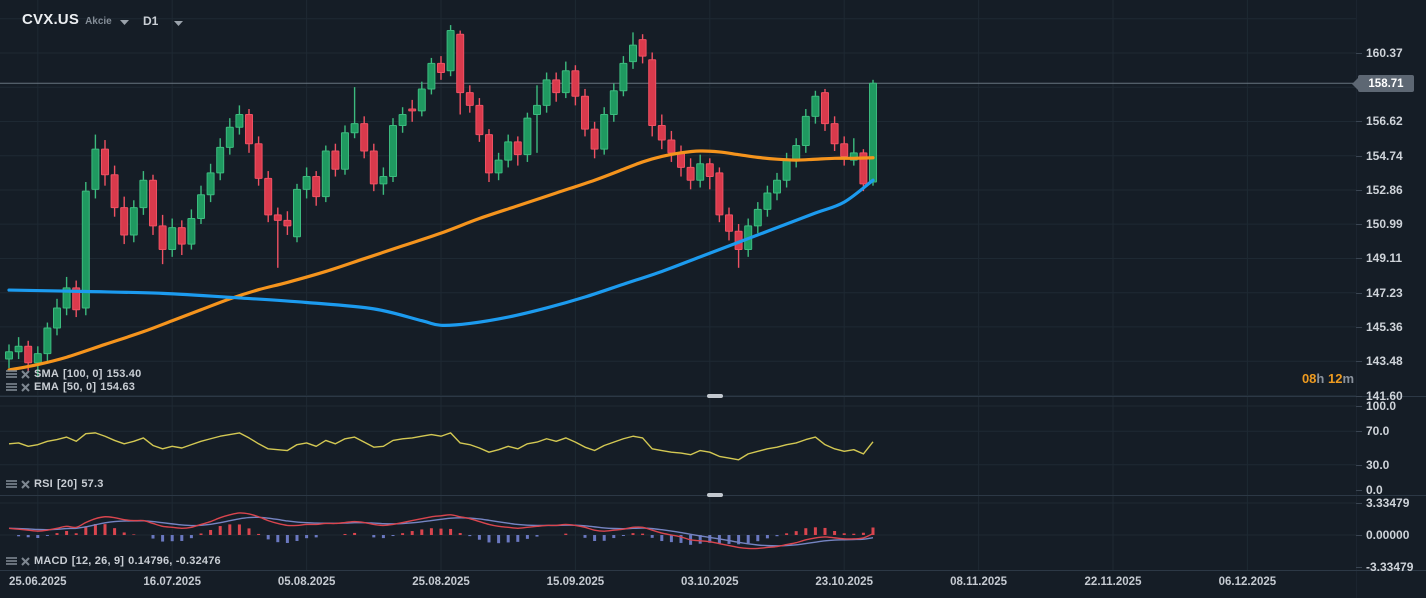 The image size is (1426, 598). What do you see at coordinates (1384, 292) in the screenshot?
I see `price-axis-label: 147.23` at bounding box center [1384, 292].